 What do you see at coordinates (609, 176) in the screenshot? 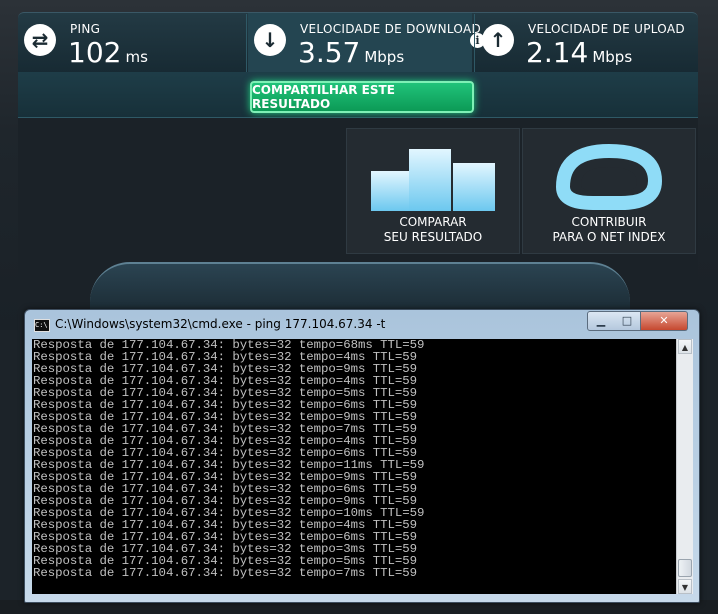
I see `net-index-icon` at bounding box center [609, 176].